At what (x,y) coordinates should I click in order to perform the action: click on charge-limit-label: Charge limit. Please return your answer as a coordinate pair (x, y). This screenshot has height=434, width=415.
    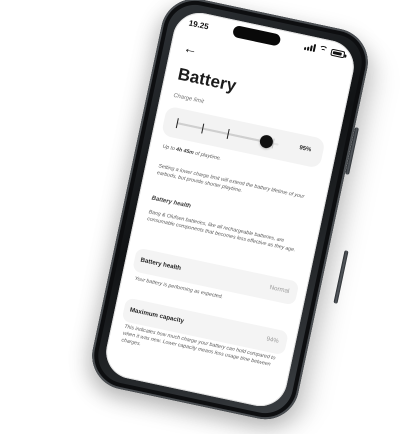
    Looking at the image, I should click on (188, 99).